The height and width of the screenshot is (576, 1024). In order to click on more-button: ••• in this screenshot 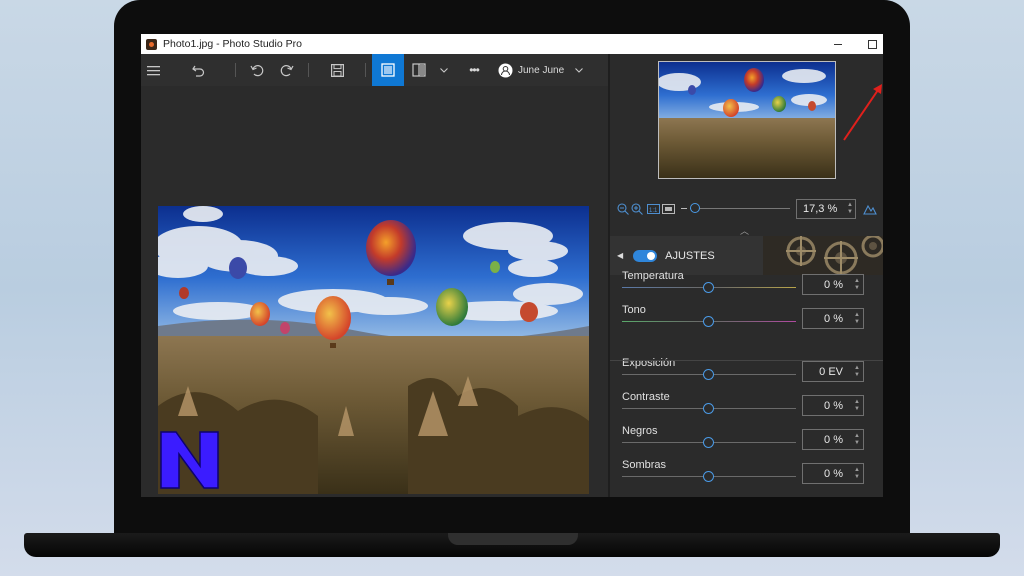, I will do `click(474, 70)`.